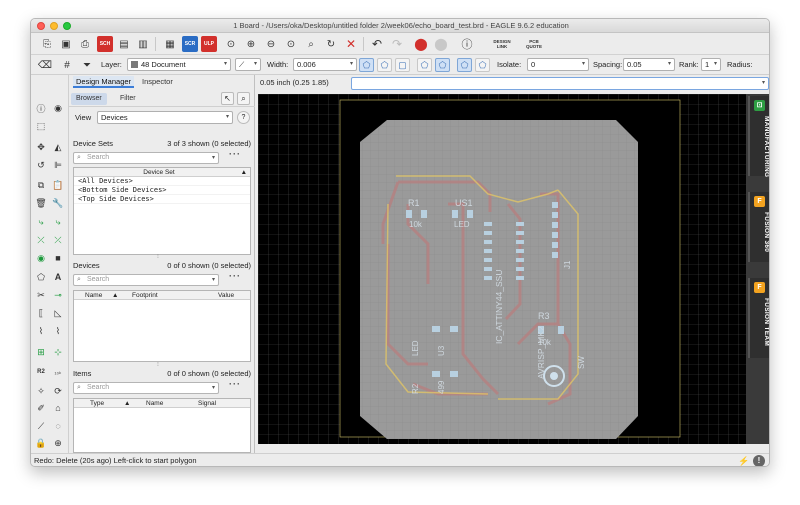 The width and height of the screenshot is (800, 505). What do you see at coordinates (311, 44) in the screenshot?
I see `zoom-area-icon: ⌕` at bounding box center [311, 44].